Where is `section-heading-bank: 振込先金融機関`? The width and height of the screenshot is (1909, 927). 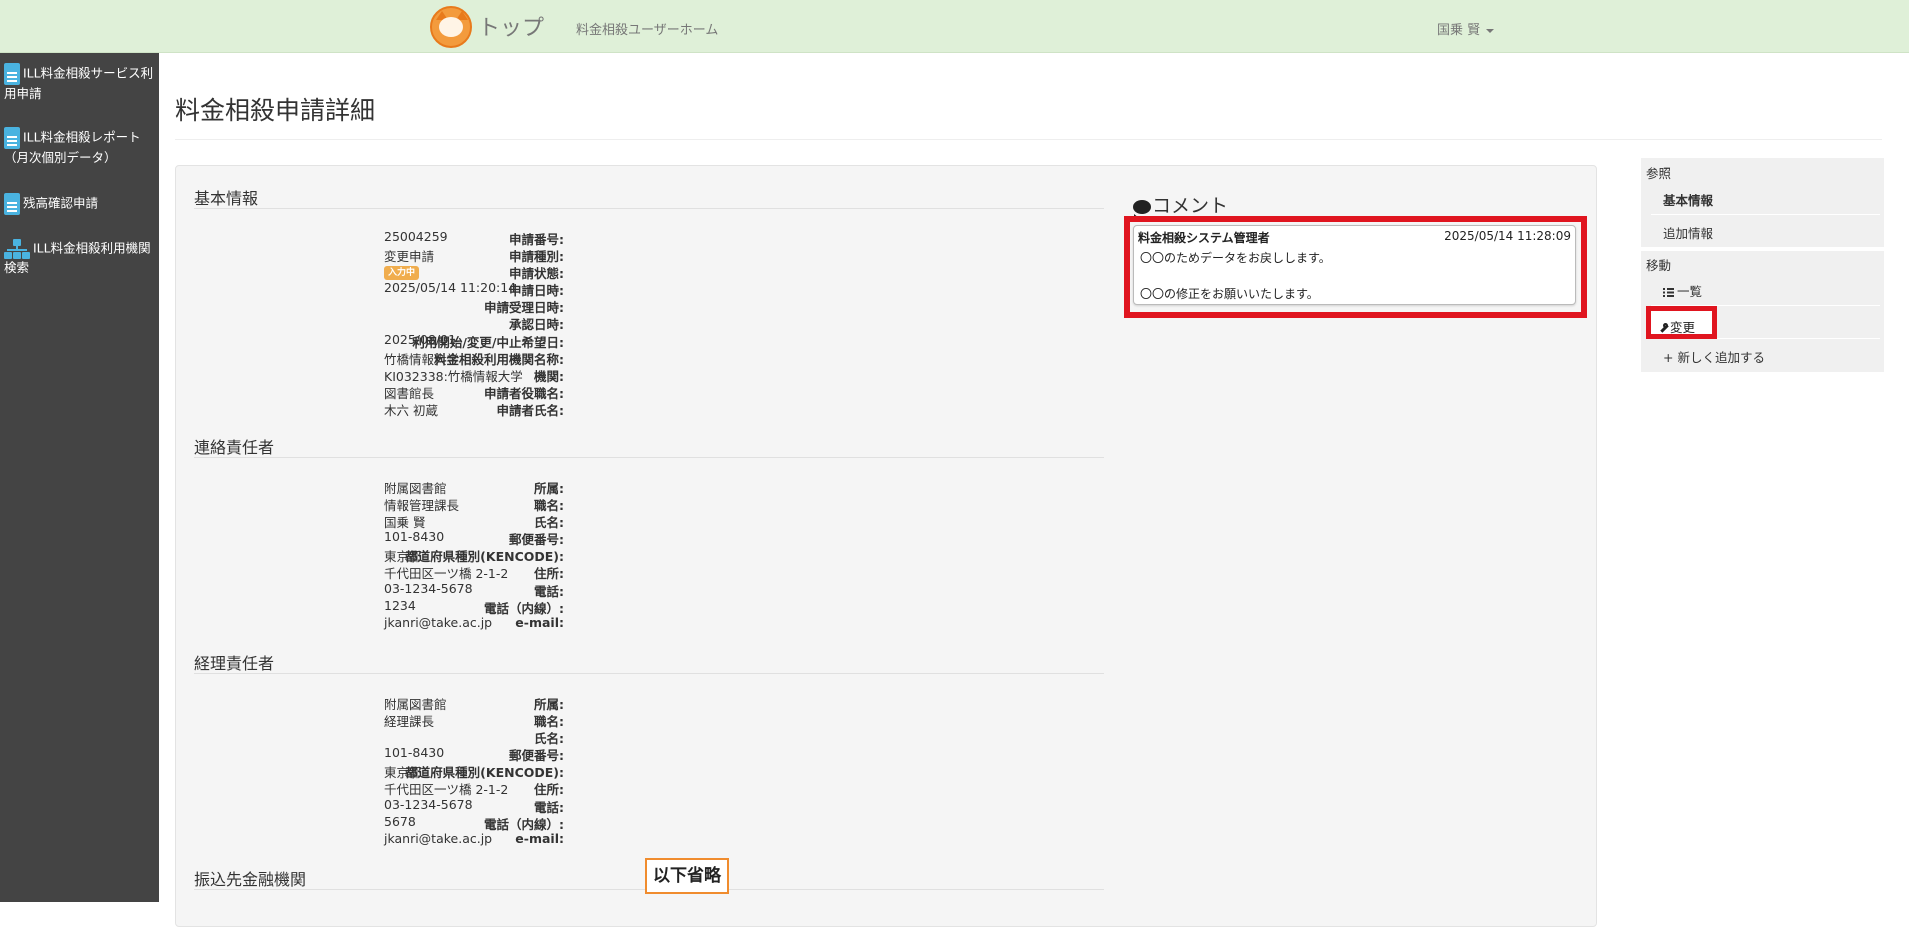 section-heading-bank: 振込先金融機関 is located at coordinates (250, 879).